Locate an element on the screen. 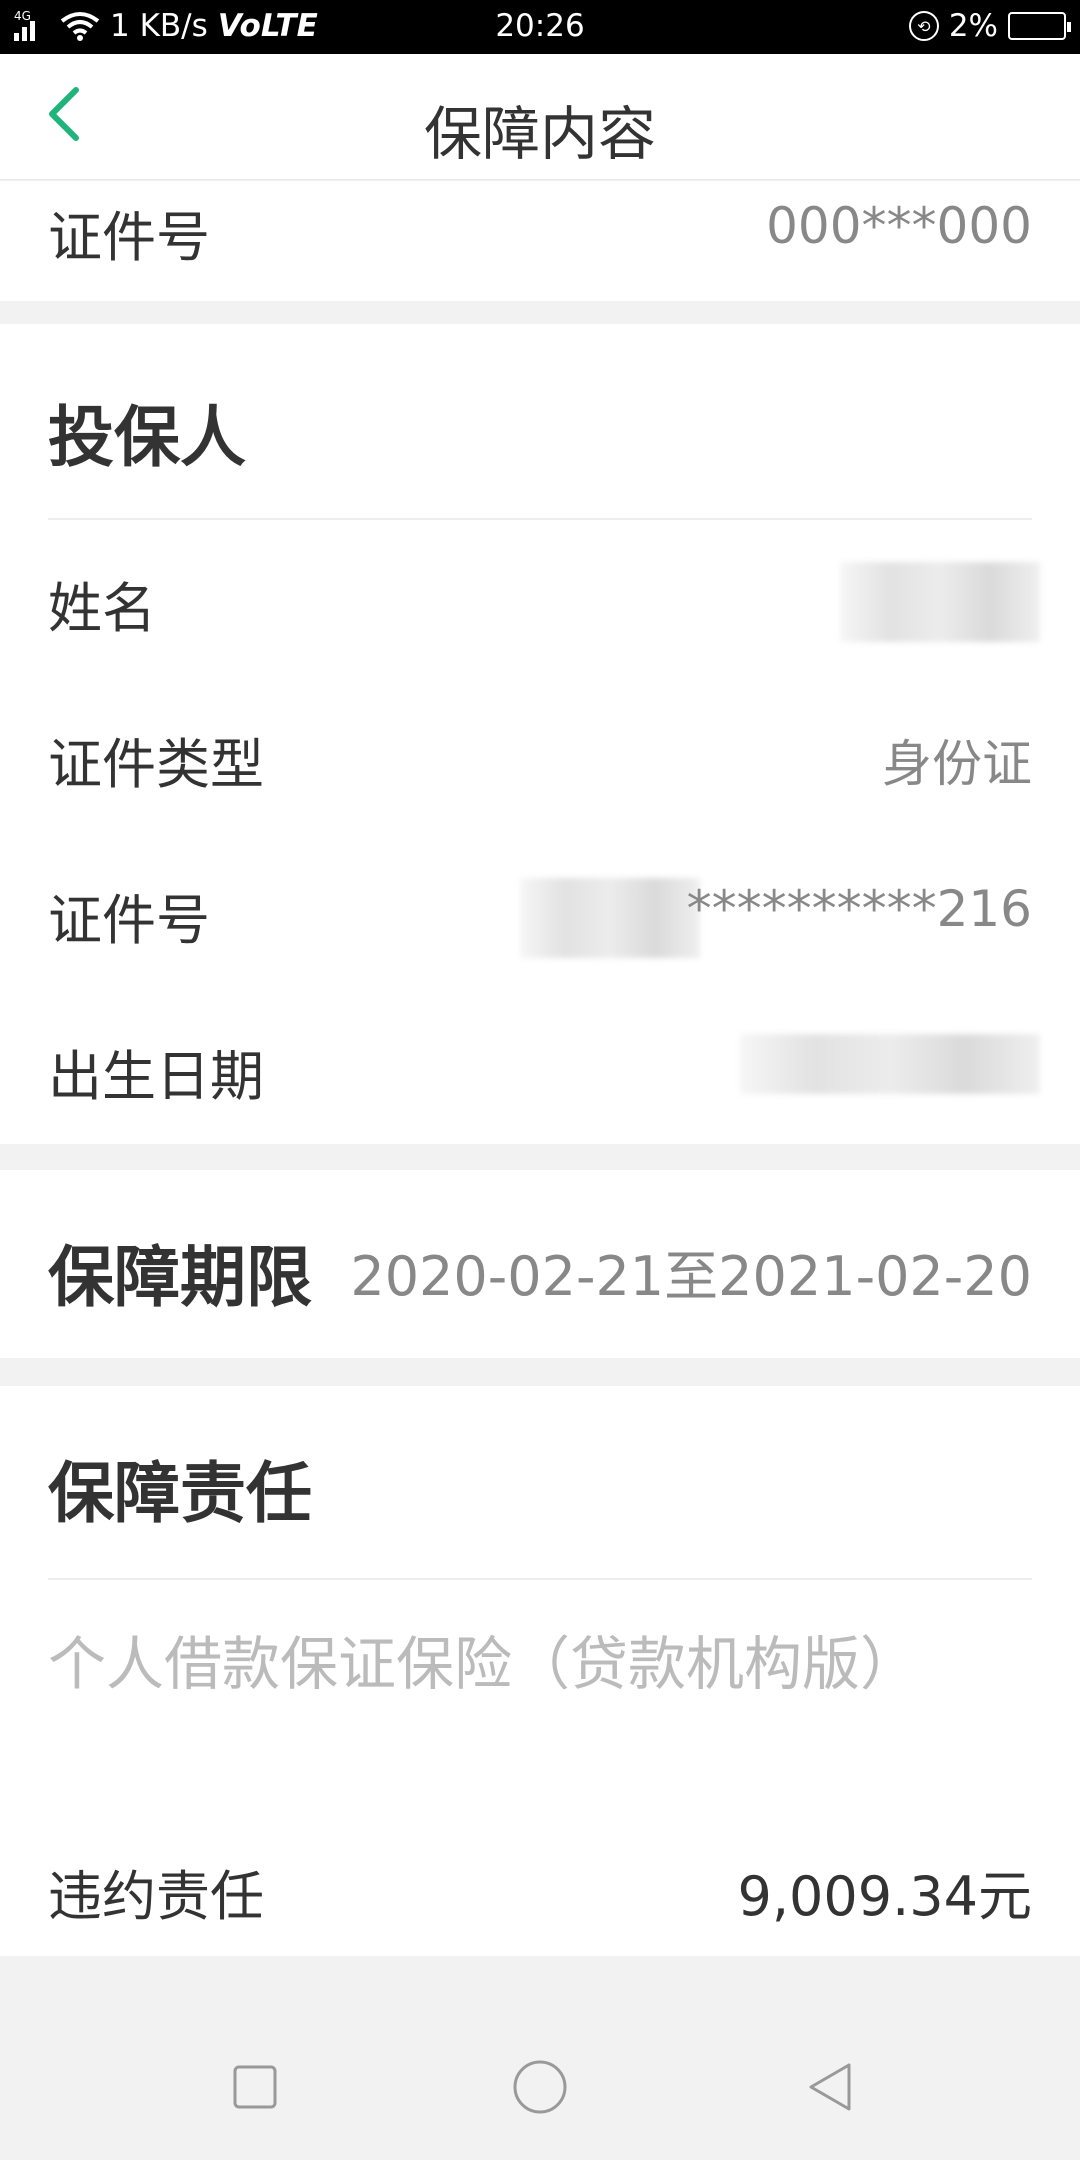 This screenshot has height=2160, width=1080. recents-button is located at coordinates (255, 2087).